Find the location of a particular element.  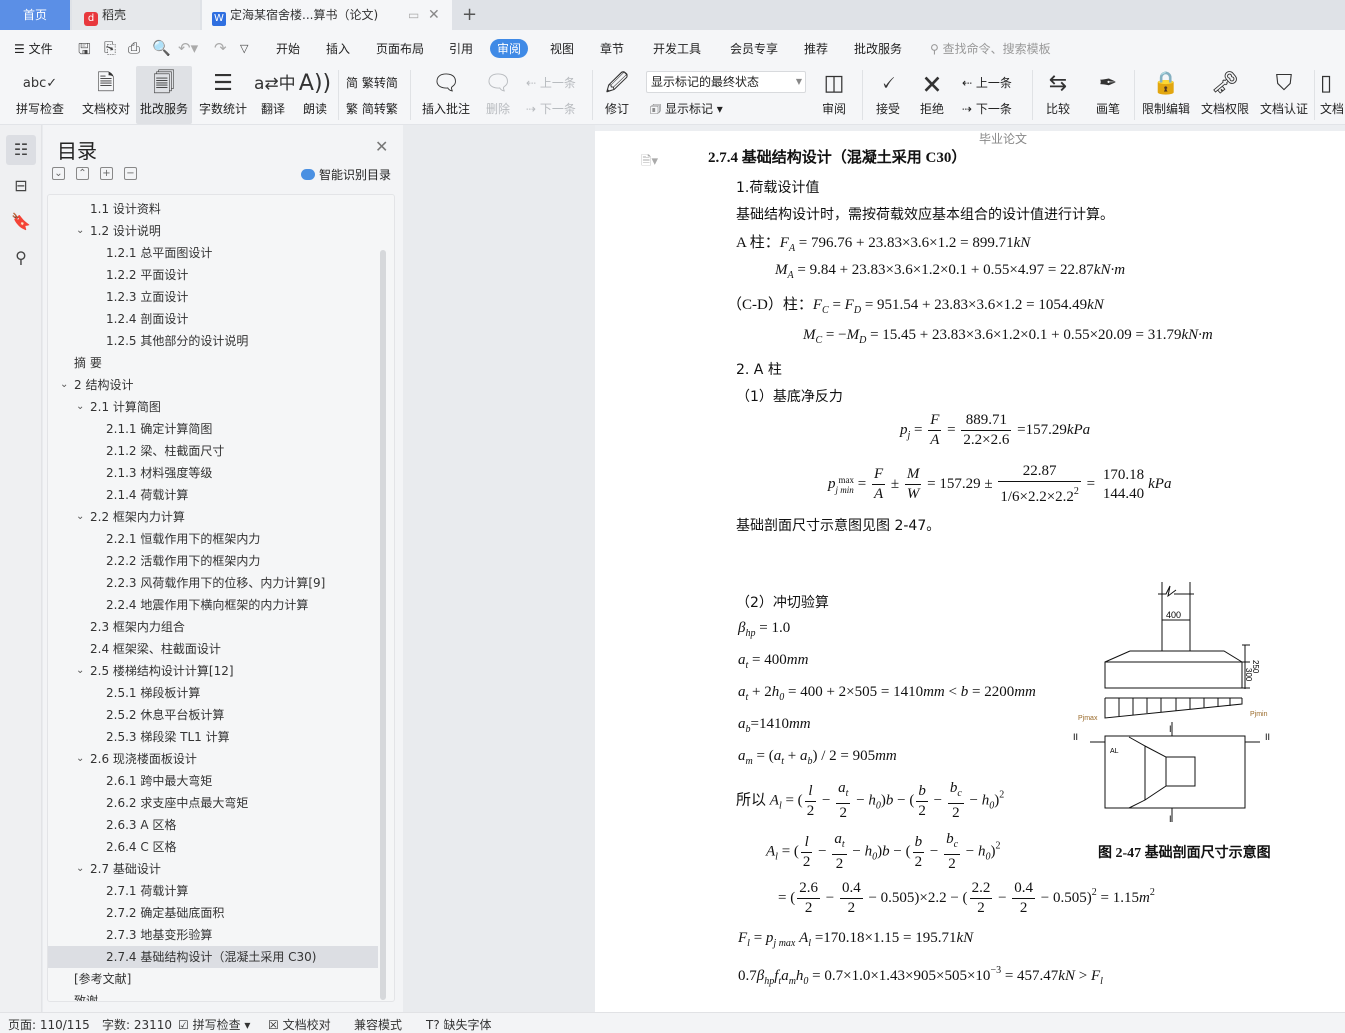

toc-item: [参考文献] is located at coordinates (213, 979).